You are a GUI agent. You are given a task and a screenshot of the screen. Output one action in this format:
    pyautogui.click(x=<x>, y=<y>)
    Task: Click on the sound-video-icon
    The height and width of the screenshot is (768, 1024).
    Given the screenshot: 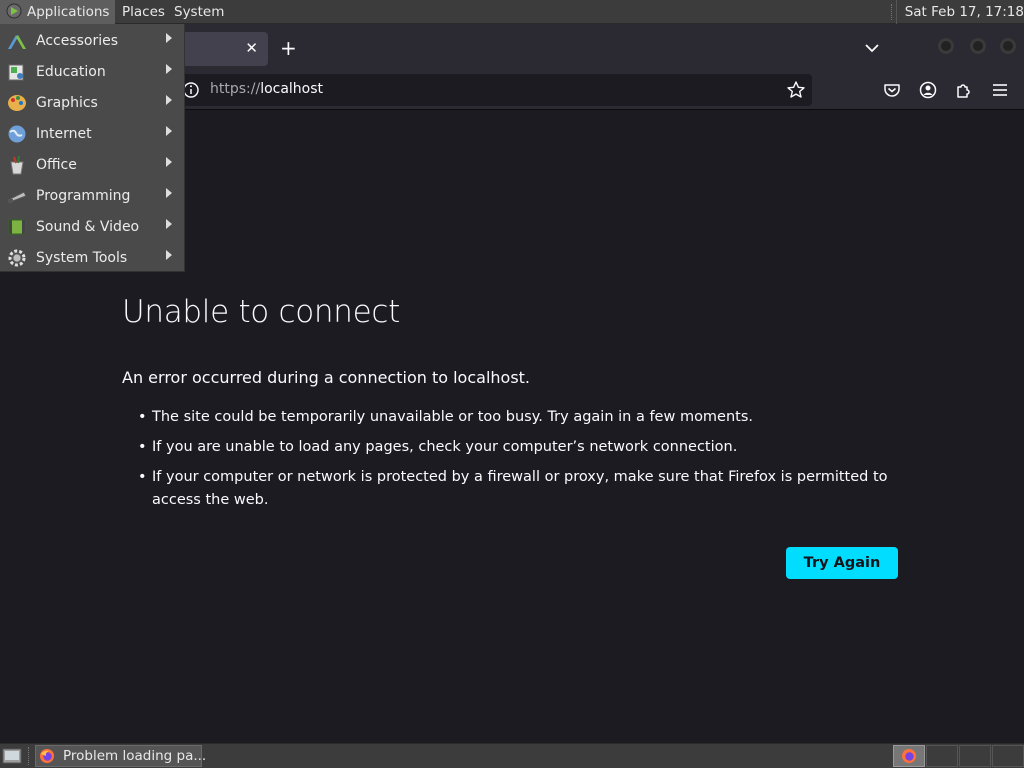 What is the action you would take?
    pyautogui.click(x=17, y=227)
    